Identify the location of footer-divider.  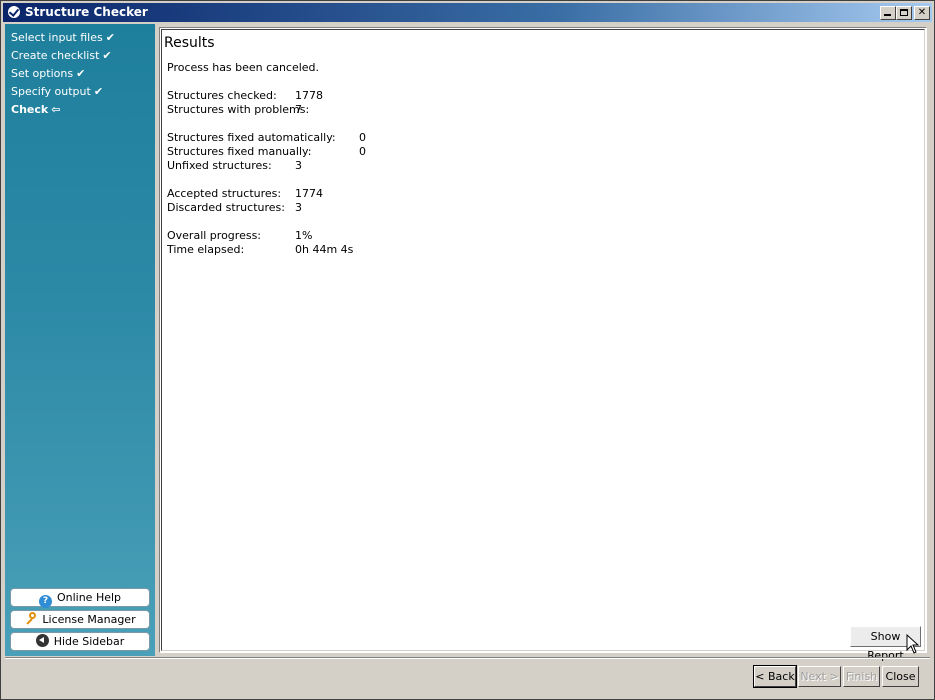
(467, 658).